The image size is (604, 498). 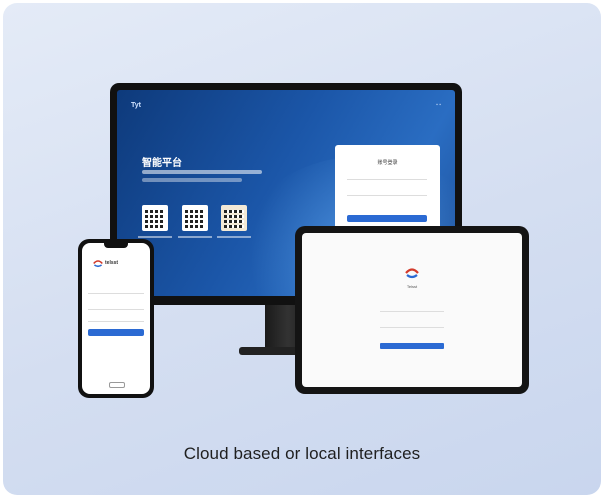 I want to click on login-title: 账号登录, so click(x=387, y=163).